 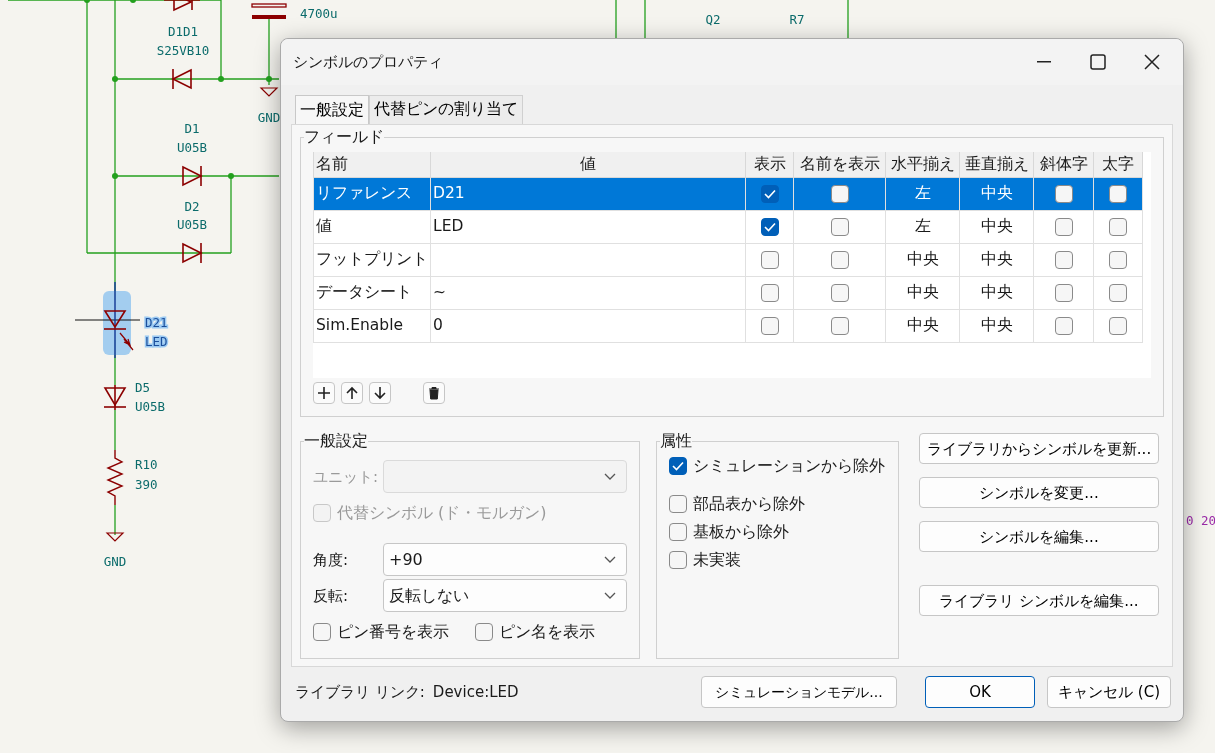 What do you see at coordinates (156, 341) in the screenshot?
I see `component-label: LED` at bounding box center [156, 341].